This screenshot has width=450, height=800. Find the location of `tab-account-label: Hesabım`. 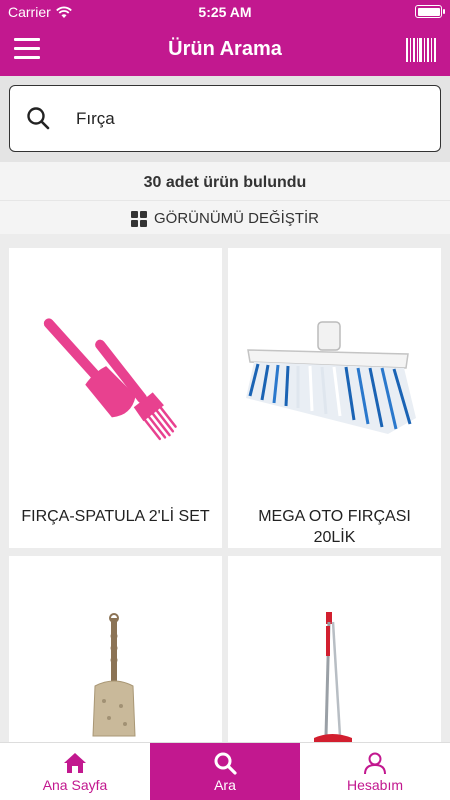

tab-account-label: Hesabım is located at coordinates (375, 785).